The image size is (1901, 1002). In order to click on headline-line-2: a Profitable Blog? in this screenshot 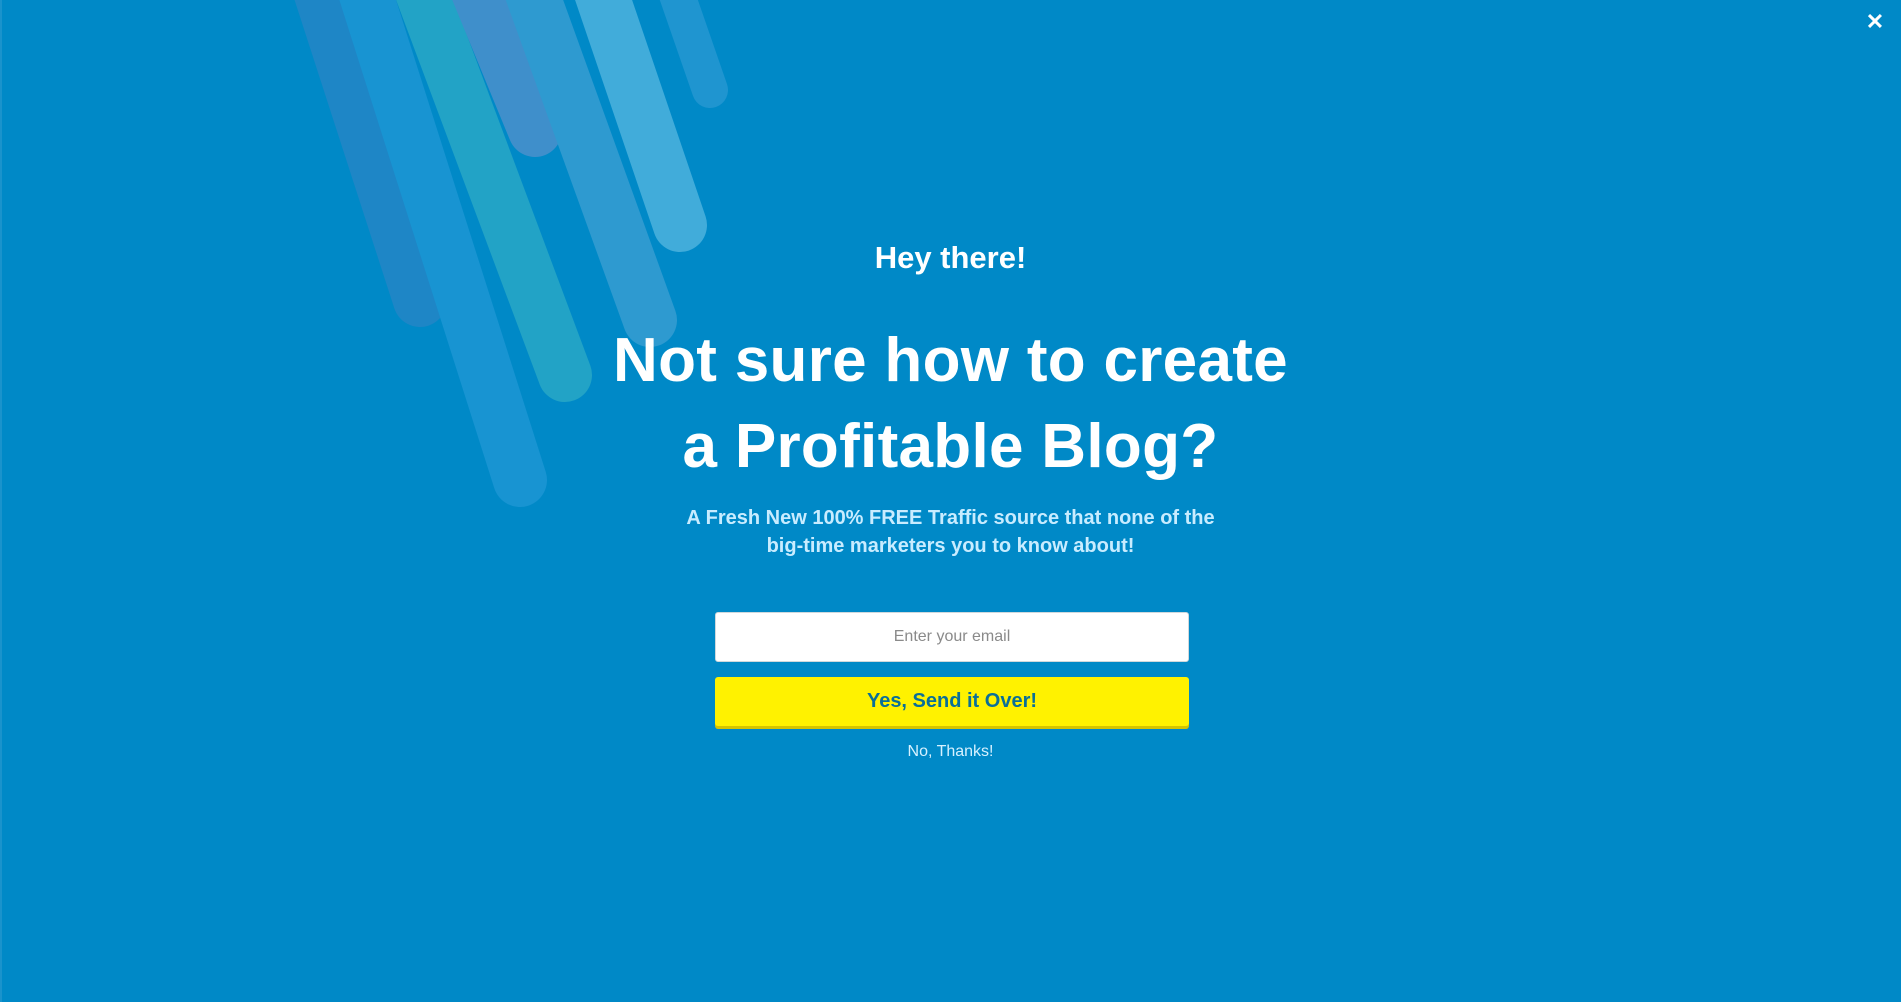, I will do `click(950, 446)`.